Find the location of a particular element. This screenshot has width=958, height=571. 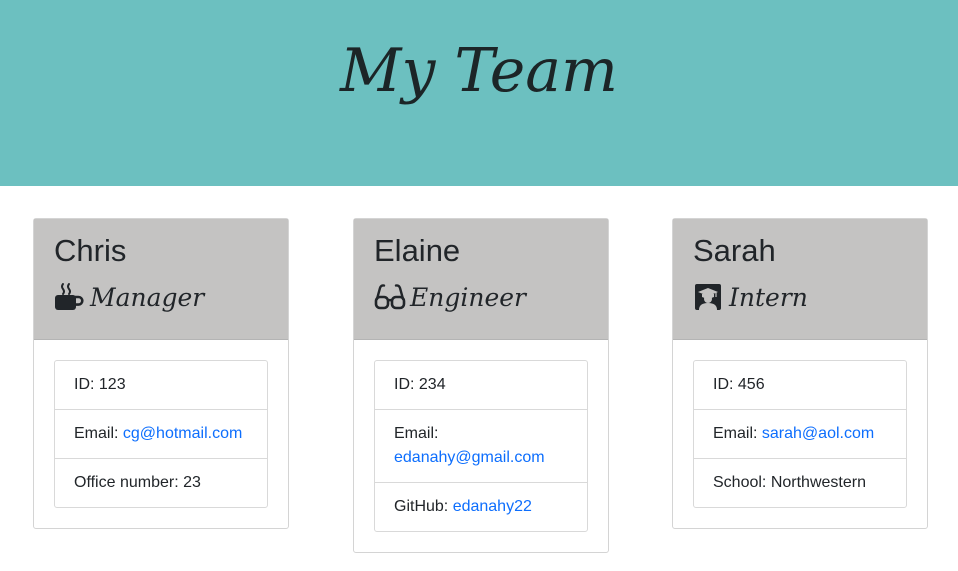

id-item: ID: 456 is located at coordinates (800, 385).